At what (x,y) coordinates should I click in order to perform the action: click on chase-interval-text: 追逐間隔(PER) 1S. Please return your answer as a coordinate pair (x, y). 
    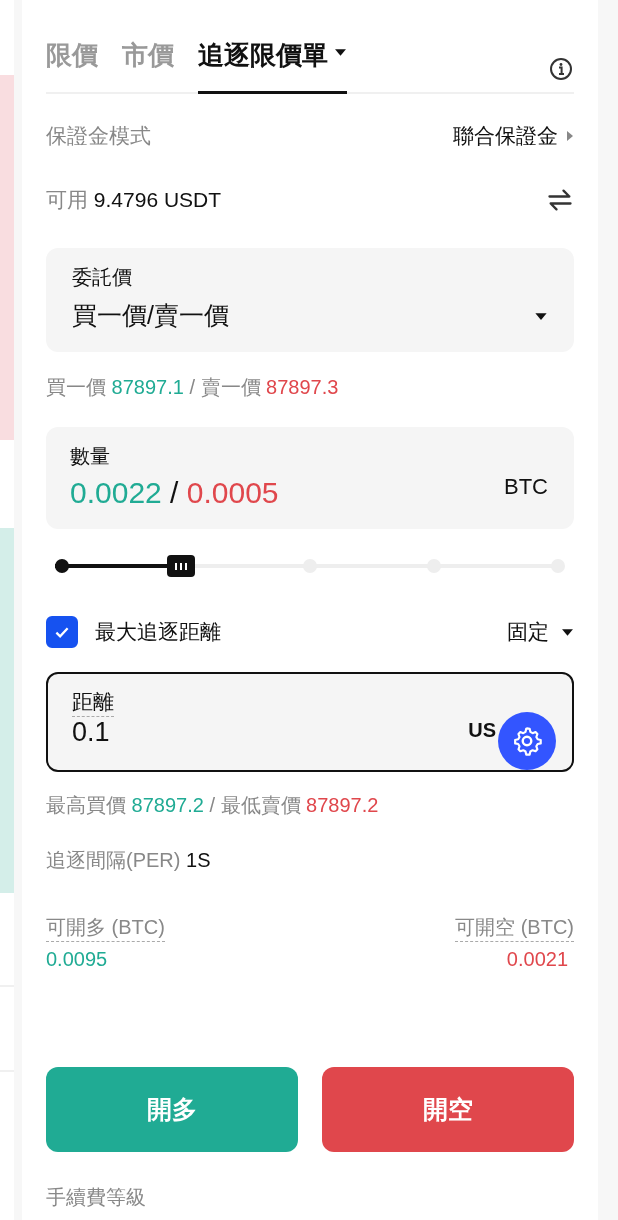
    Looking at the image, I should click on (129, 860).